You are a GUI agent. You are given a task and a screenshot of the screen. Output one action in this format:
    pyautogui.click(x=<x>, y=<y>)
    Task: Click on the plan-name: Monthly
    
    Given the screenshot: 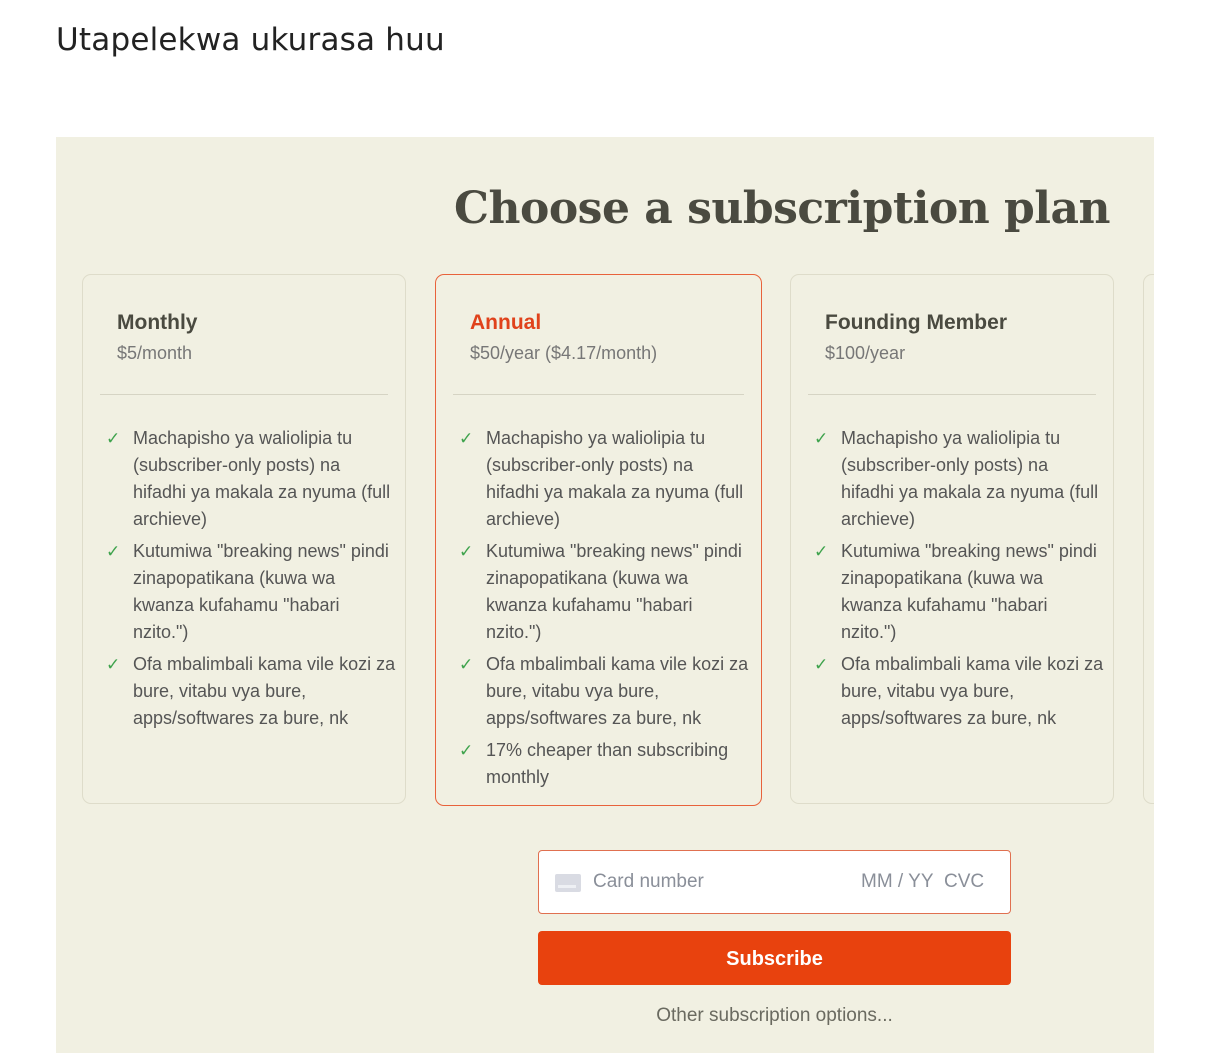 What is the action you would take?
    pyautogui.click(x=157, y=322)
    